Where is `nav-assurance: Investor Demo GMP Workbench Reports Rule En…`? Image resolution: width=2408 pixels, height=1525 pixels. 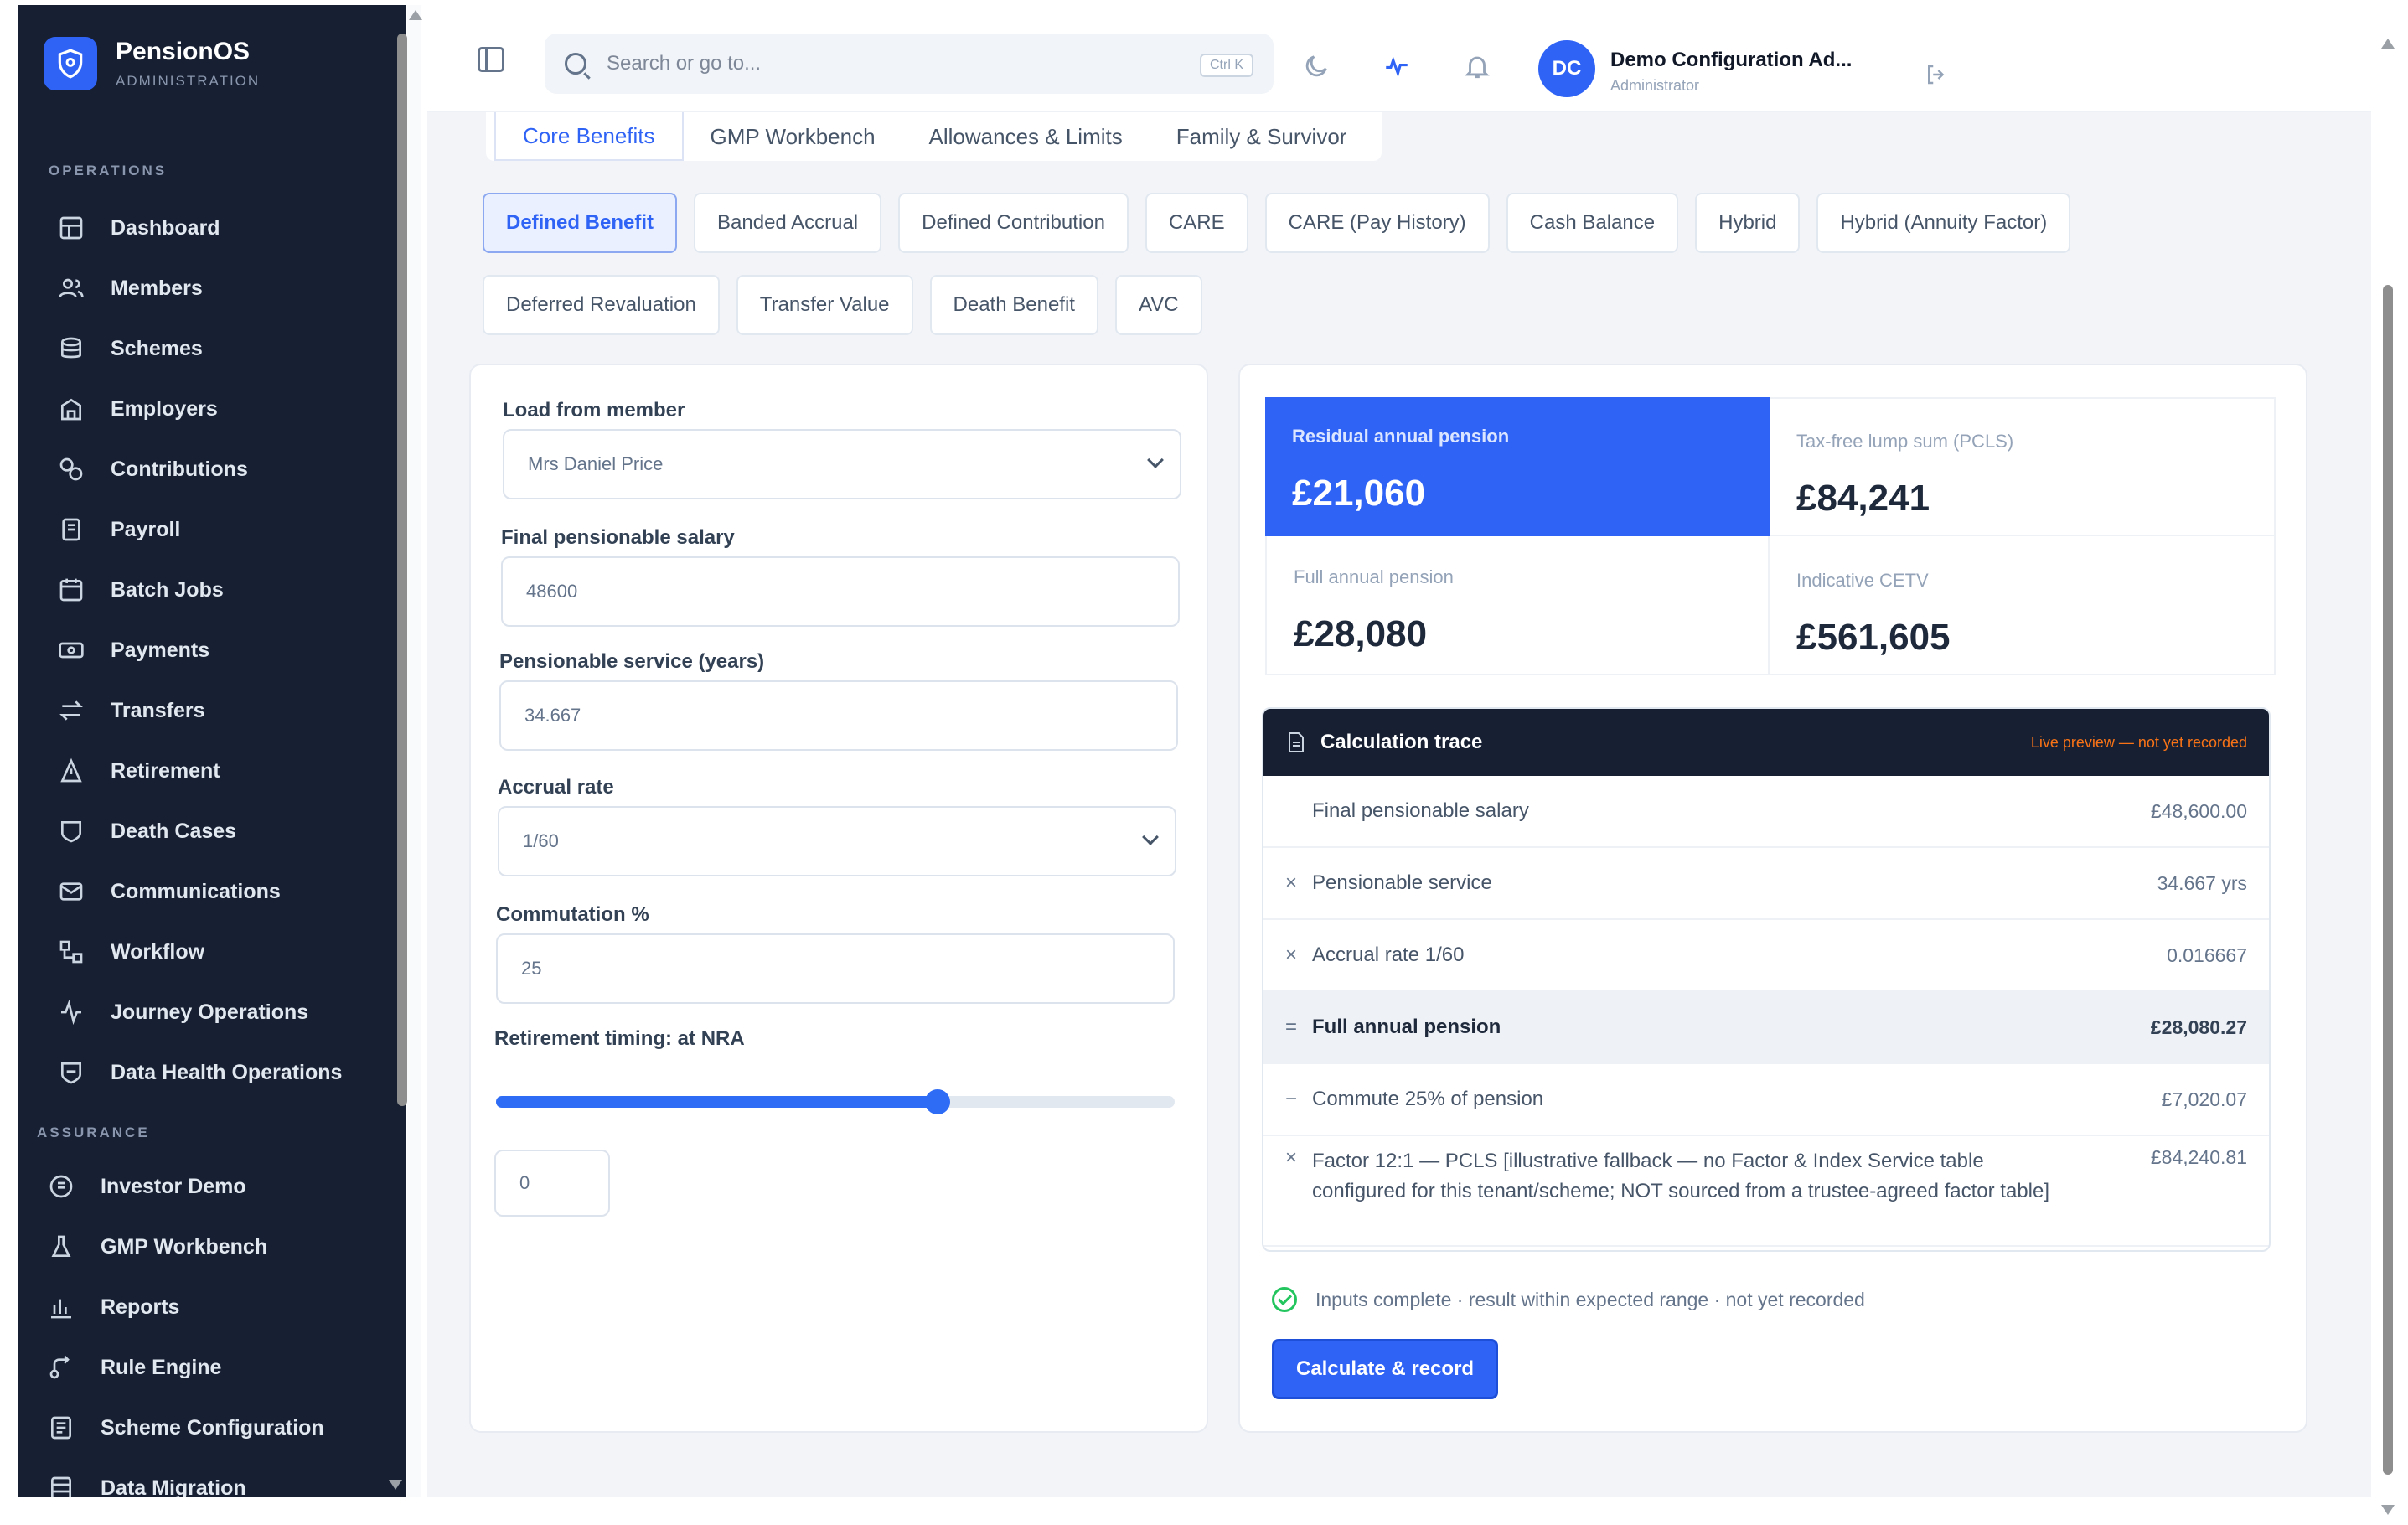 nav-assurance: Investor Demo GMP Workbench Reports Rule En… is located at coordinates (209, 1326).